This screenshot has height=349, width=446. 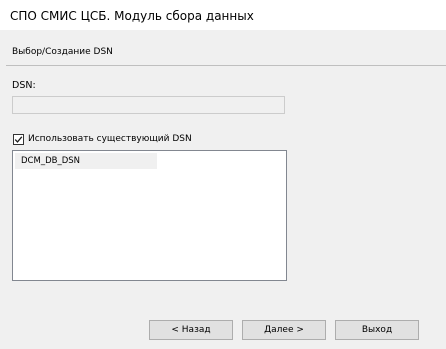 I want to click on window-title: СПО СМИС ЦСБ. Модуль сбора данных, so click(x=132, y=16).